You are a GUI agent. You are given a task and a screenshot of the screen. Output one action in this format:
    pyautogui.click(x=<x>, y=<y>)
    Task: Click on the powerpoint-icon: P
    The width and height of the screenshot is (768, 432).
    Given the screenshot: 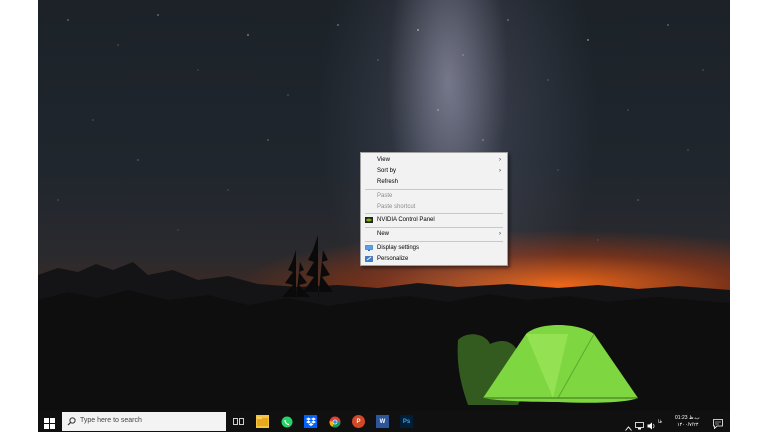 What is the action you would take?
    pyautogui.click(x=358, y=421)
    